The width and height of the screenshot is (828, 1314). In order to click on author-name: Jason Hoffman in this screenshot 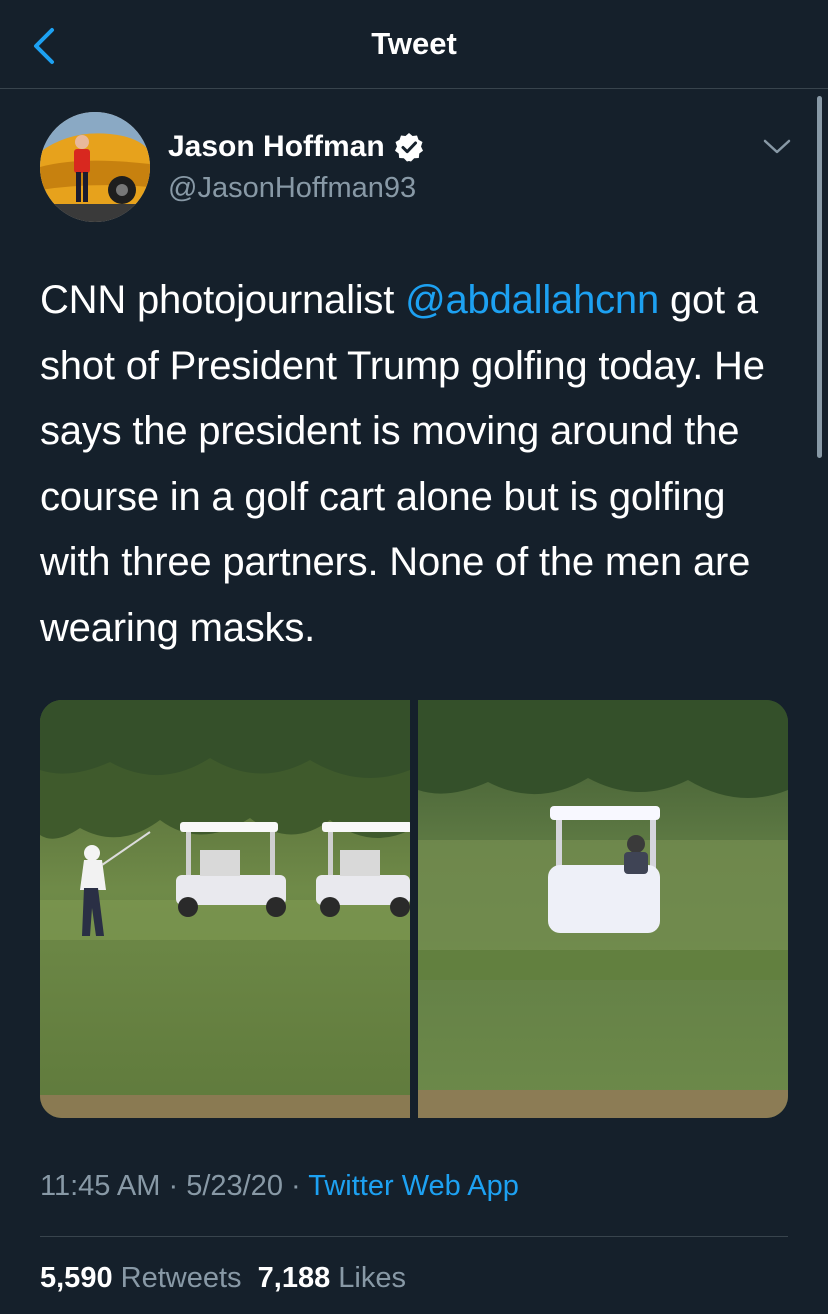, I will do `click(276, 147)`.